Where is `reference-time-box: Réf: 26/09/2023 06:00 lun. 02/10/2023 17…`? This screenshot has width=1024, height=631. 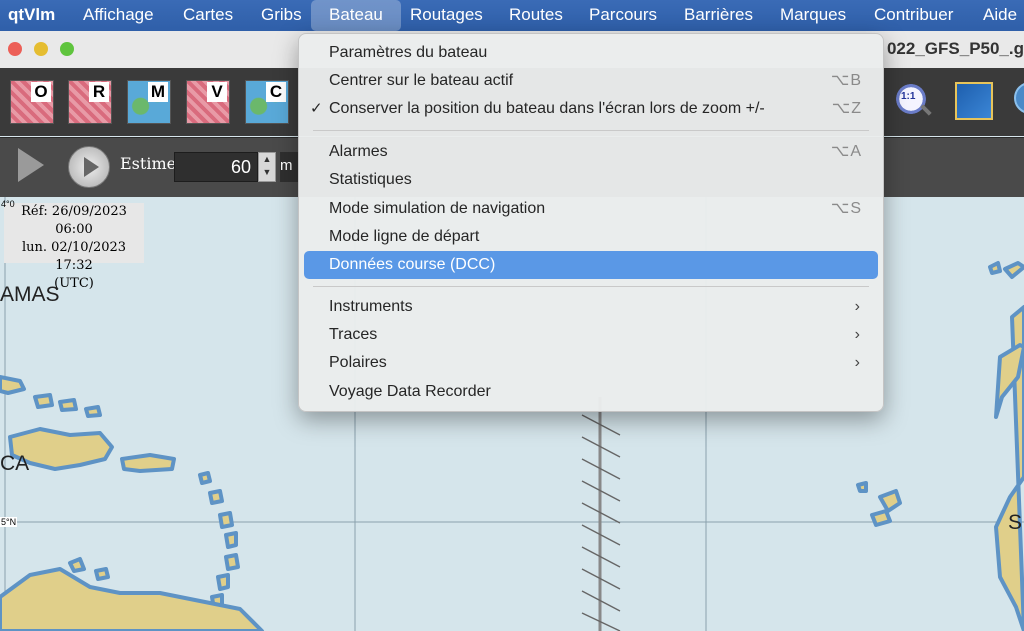
reference-time-box: Réf: 26/09/2023 06:00 lun. 02/10/2023 17… is located at coordinates (74, 247).